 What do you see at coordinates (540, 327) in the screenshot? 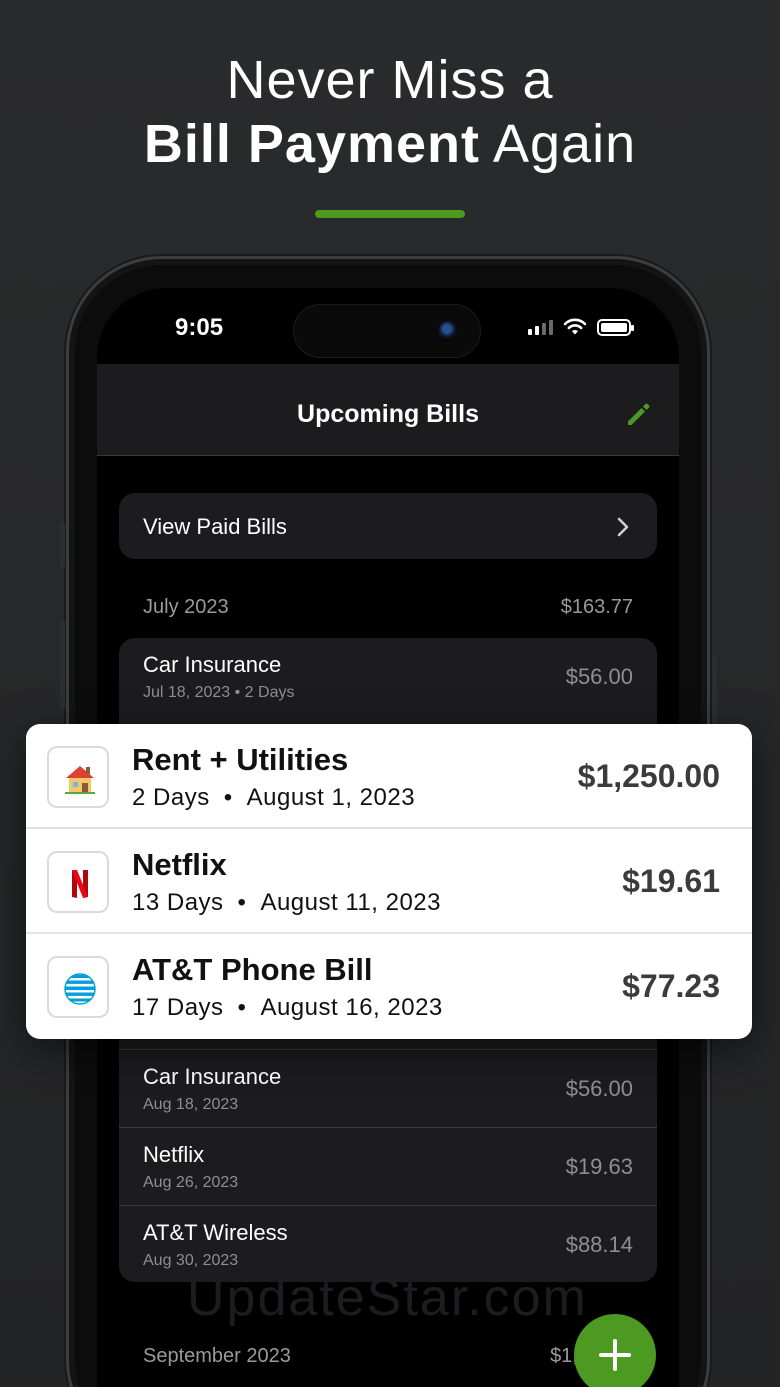
I see `signal-icon` at bounding box center [540, 327].